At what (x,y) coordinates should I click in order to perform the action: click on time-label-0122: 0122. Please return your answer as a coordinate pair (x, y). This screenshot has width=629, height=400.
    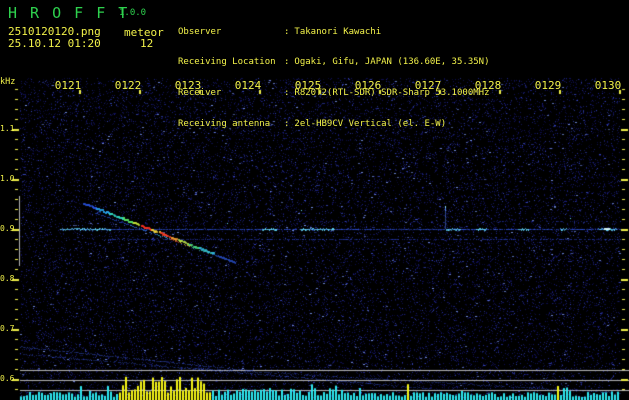
    Looking at the image, I should click on (128, 85).